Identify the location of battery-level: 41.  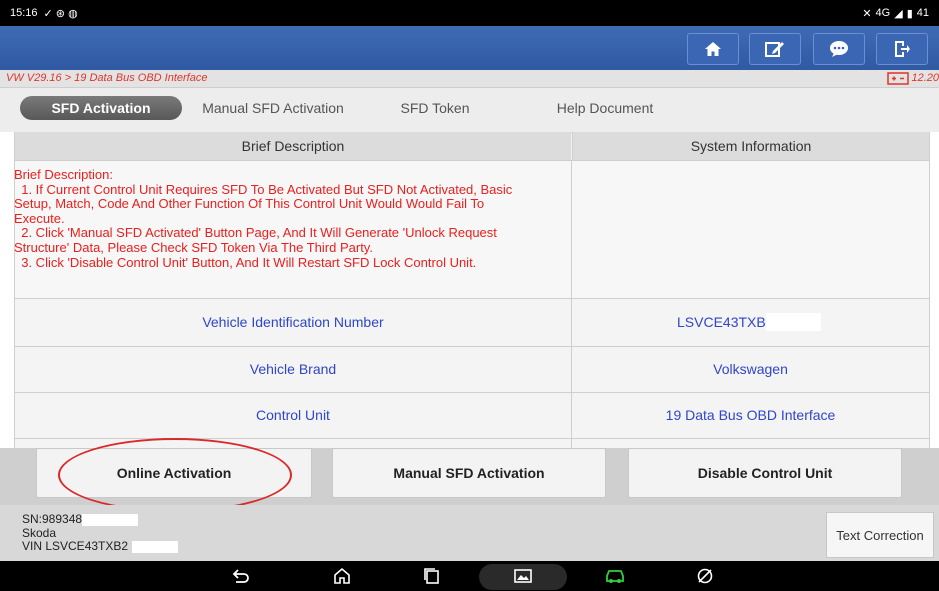
(922, 13).